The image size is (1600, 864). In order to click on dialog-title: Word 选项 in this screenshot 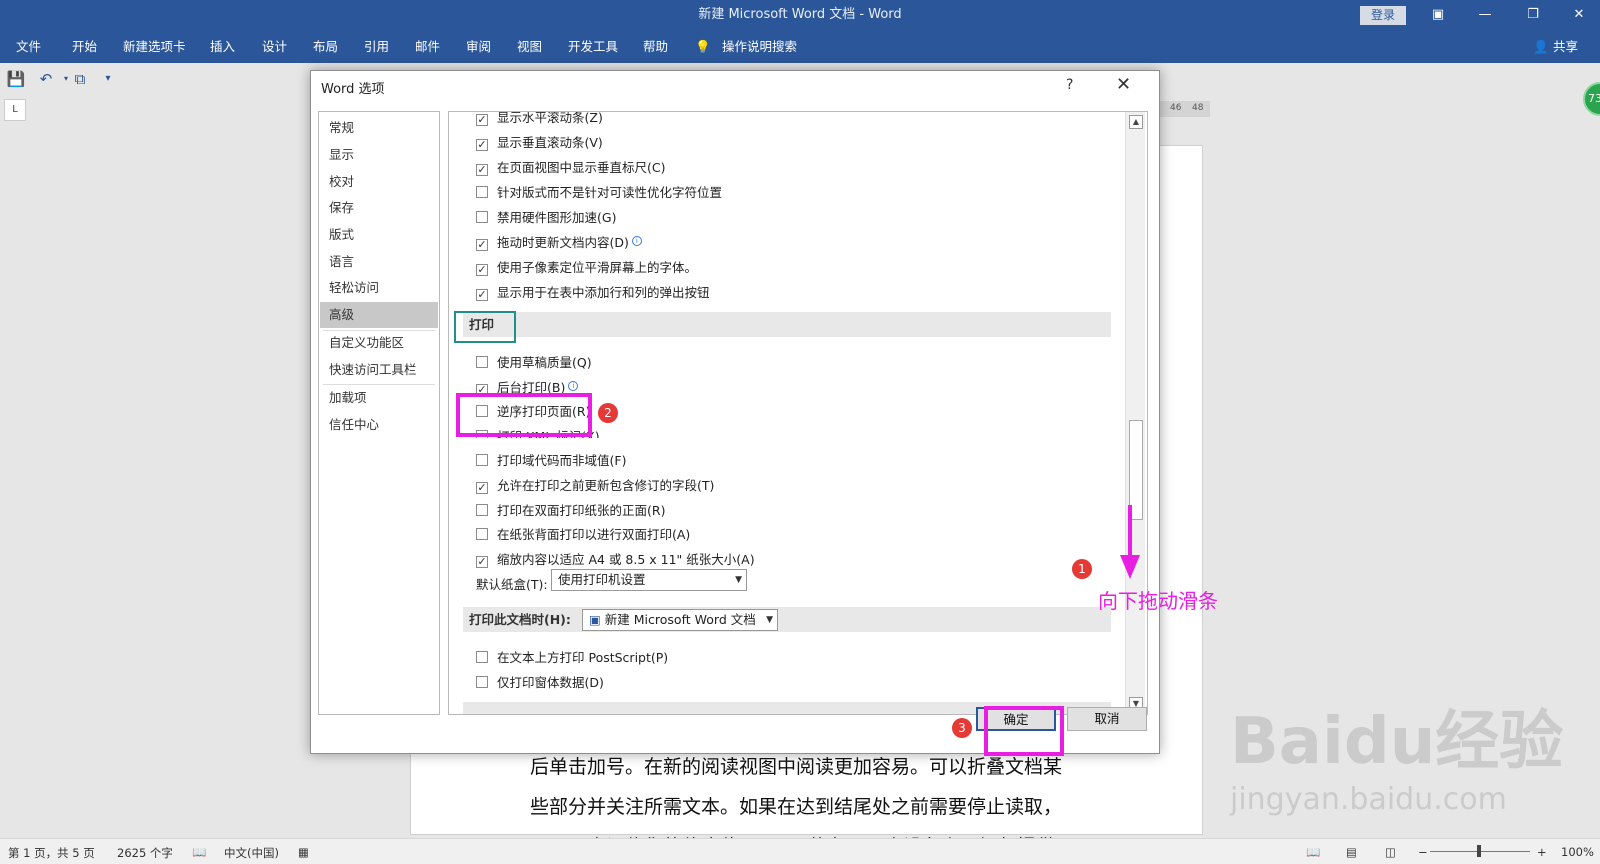, I will do `click(353, 89)`.